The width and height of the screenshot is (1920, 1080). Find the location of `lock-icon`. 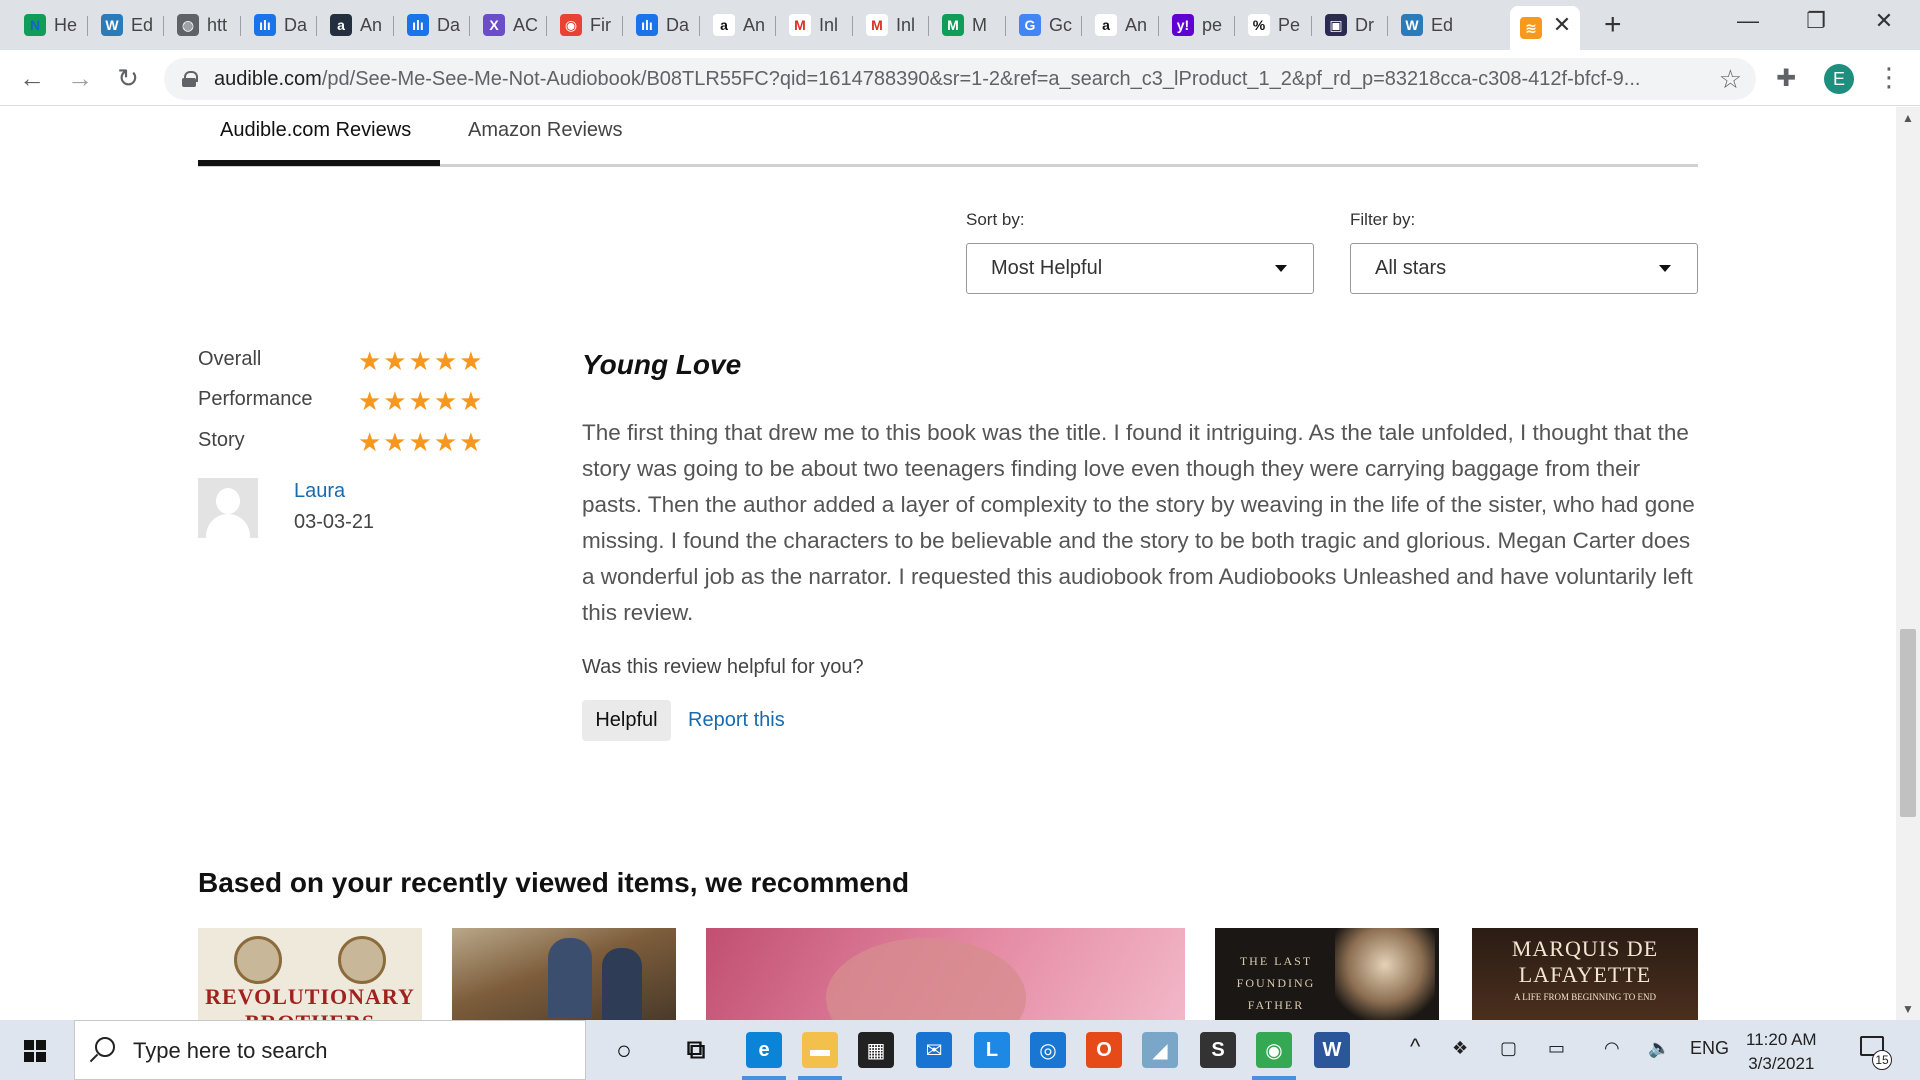

lock-icon is located at coordinates (190, 79).